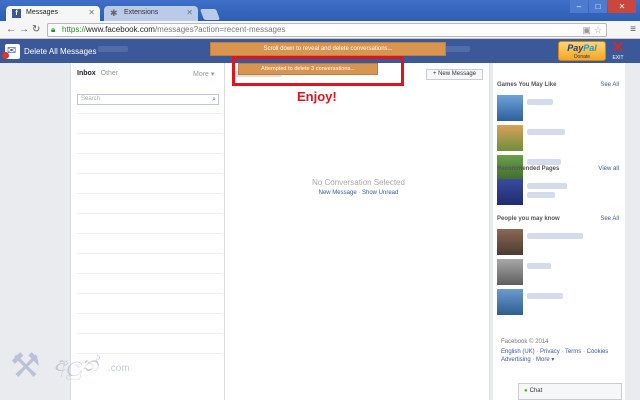 This screenshot has height=400, width=640. Describe the element at coordinates (317, 96) in the screenshot. I see `enjoy-caption: Enjoy!` at that location.